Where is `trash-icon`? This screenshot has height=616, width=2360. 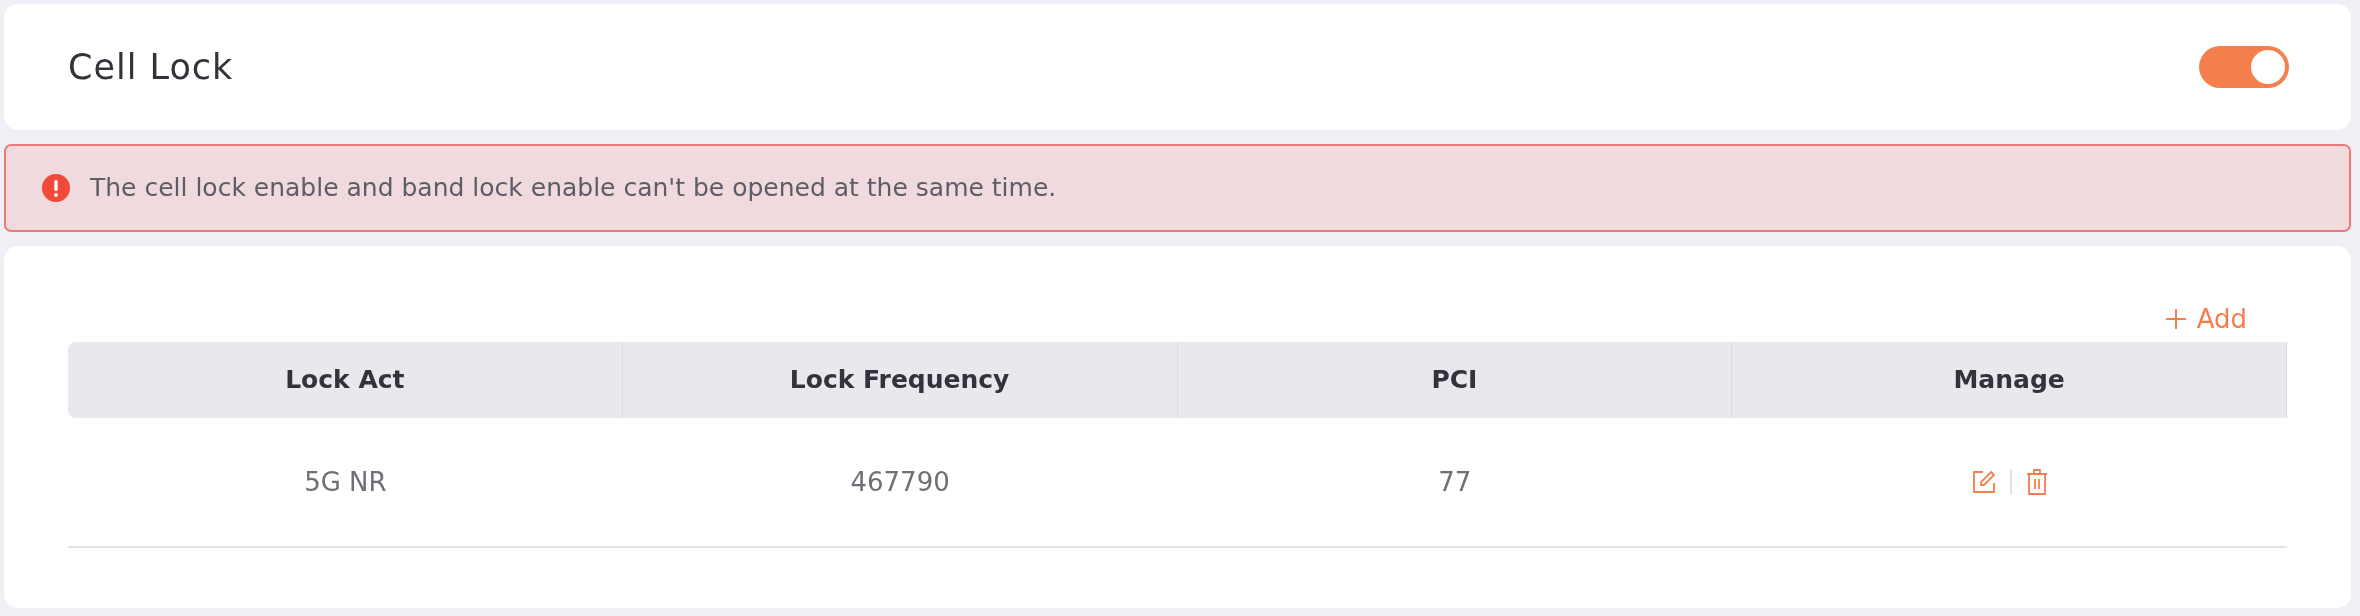
trash-icon is located at coordinates (2036, 482).